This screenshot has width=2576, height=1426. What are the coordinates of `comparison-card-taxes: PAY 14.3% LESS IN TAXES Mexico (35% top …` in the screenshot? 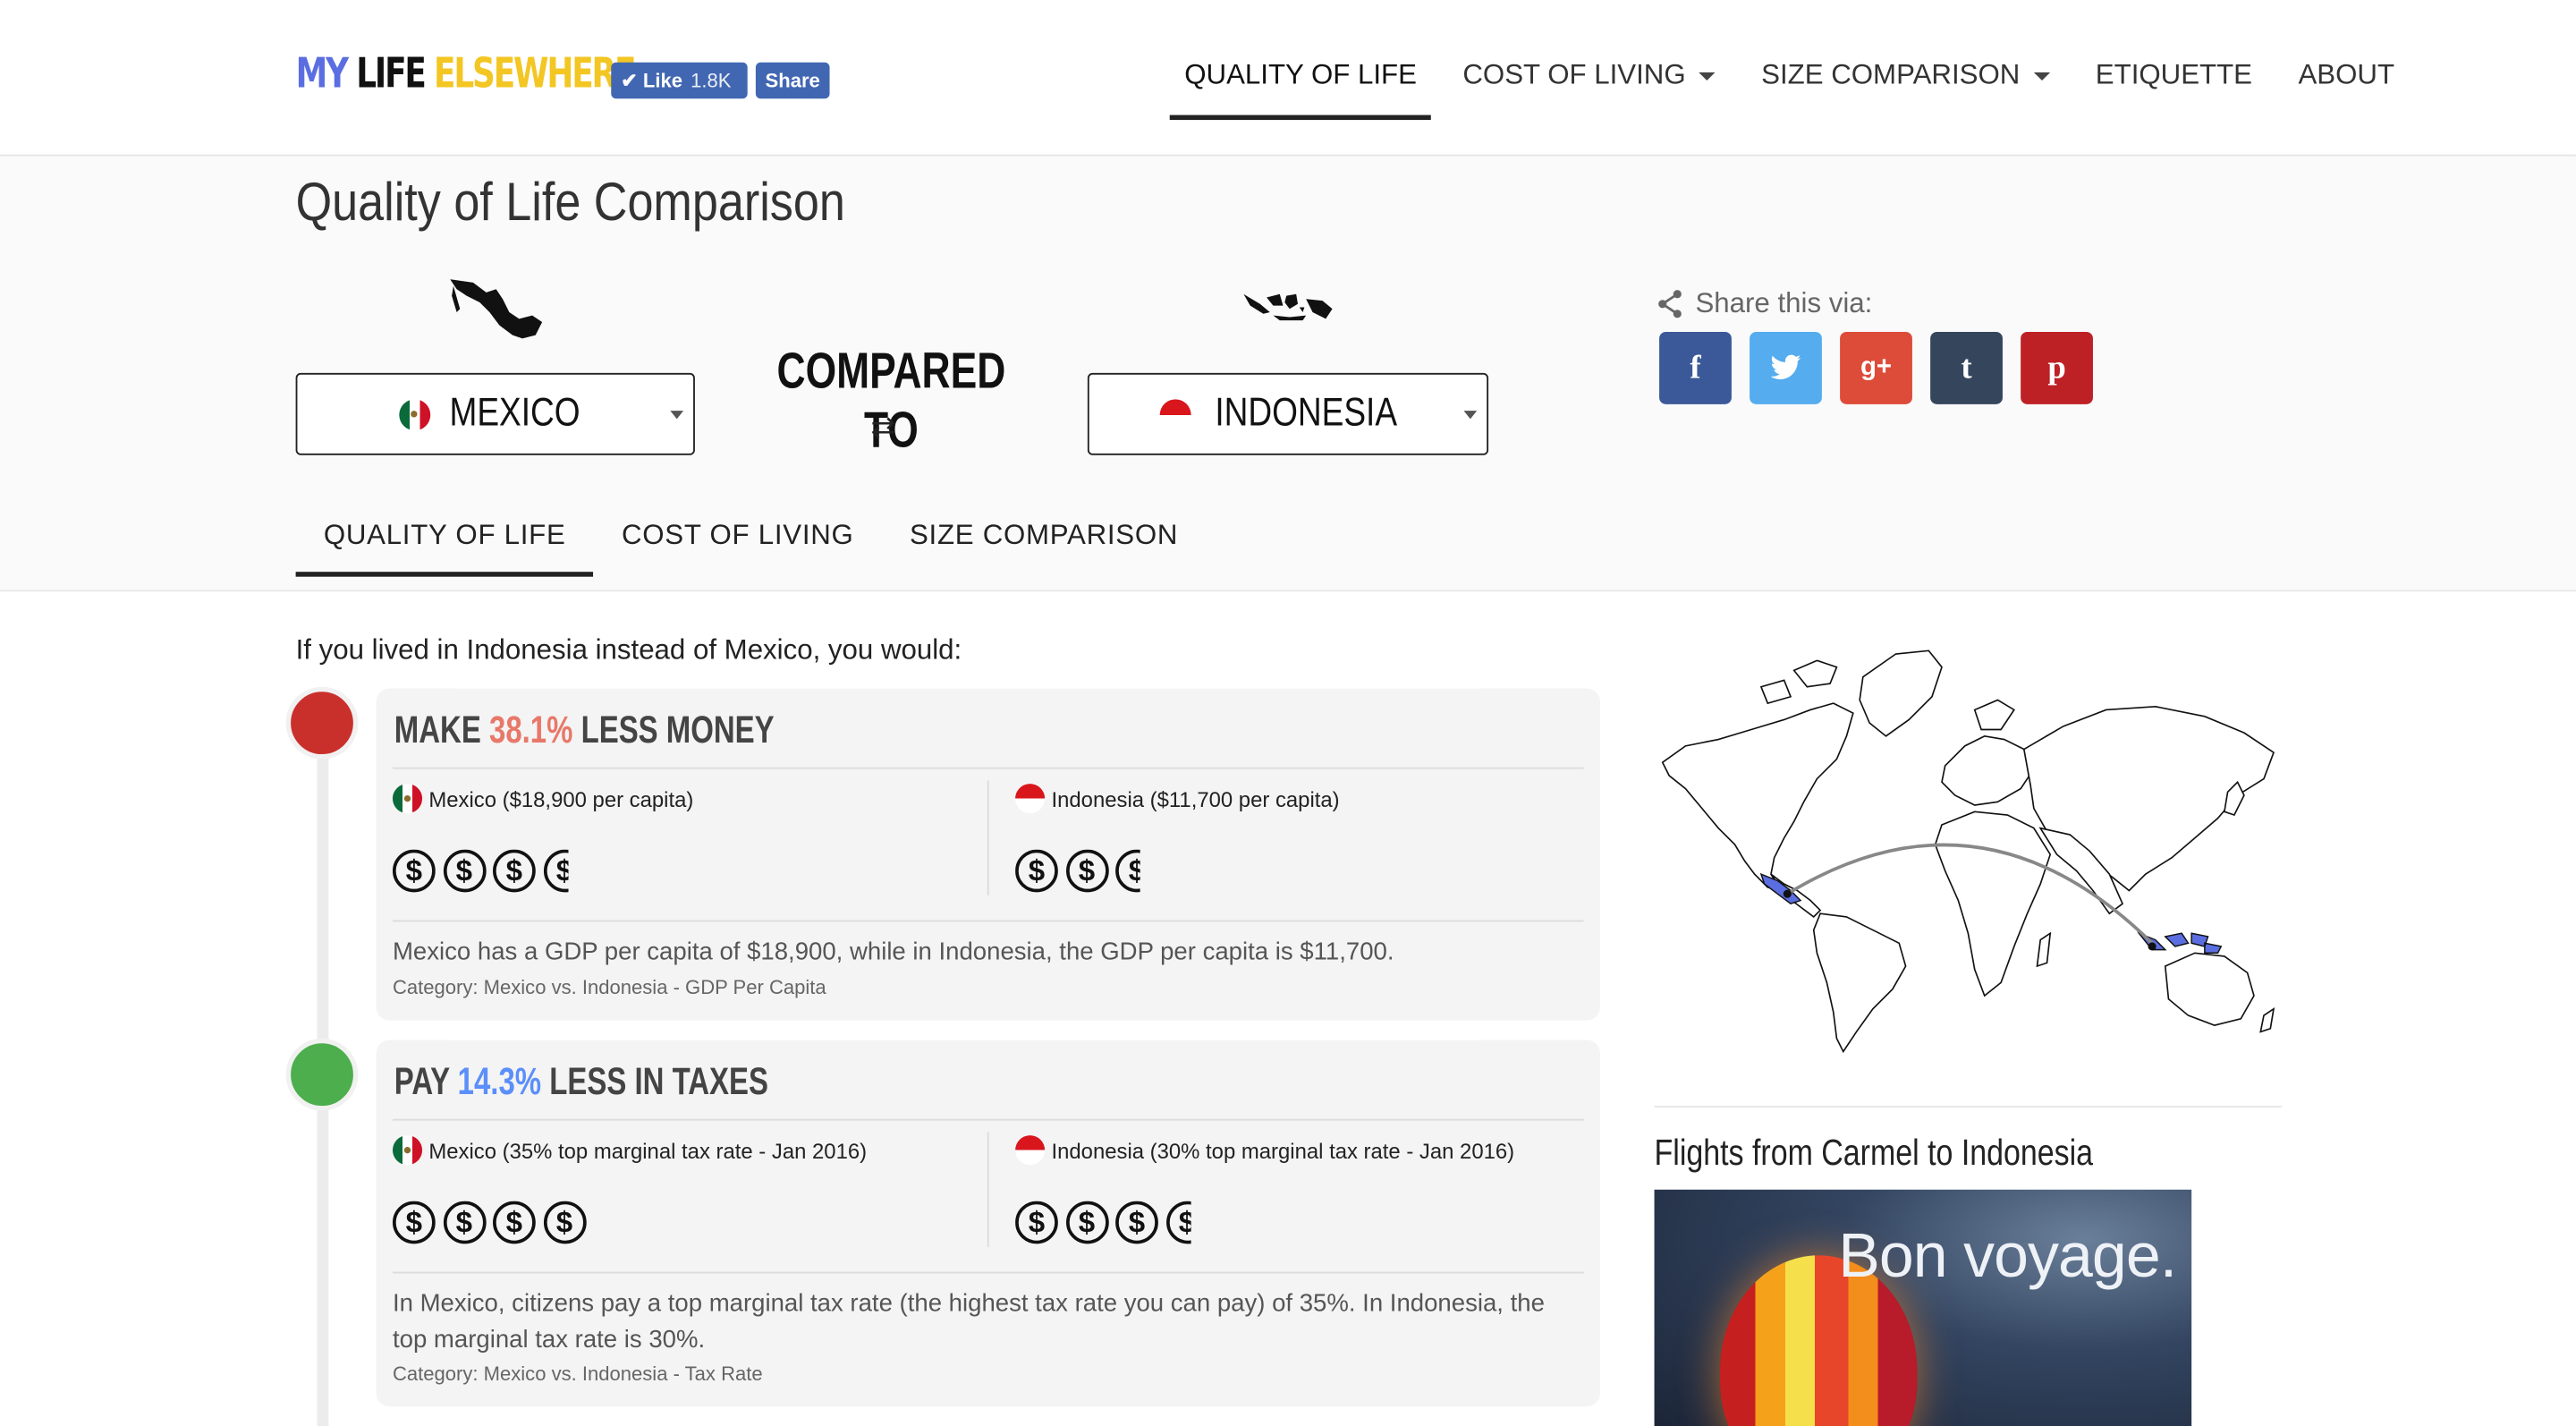 It's located at (988, 1224).